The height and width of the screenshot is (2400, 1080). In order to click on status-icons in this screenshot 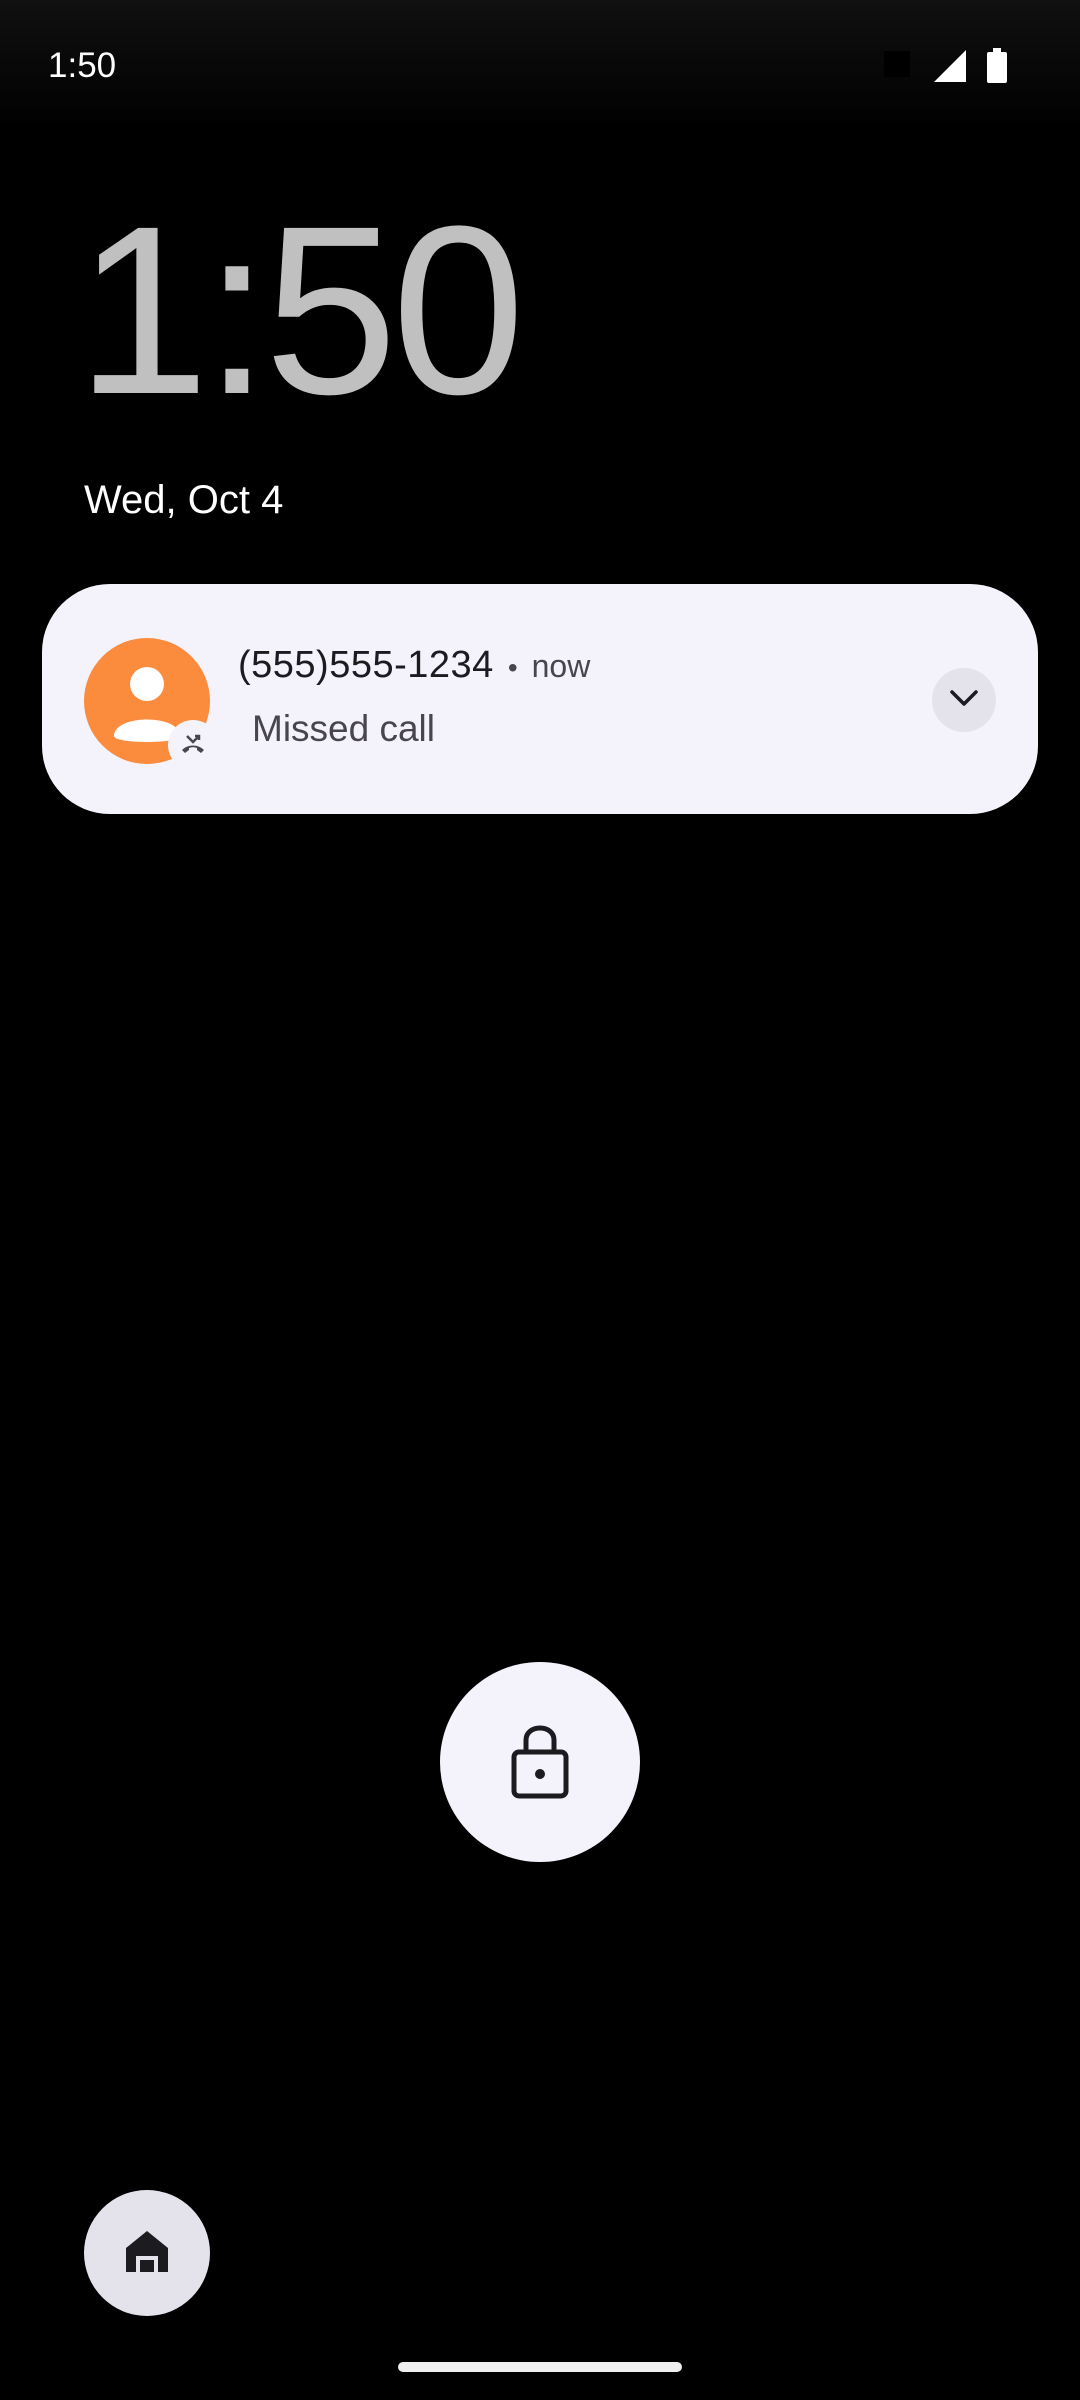, I will do `click(946, 68)`.